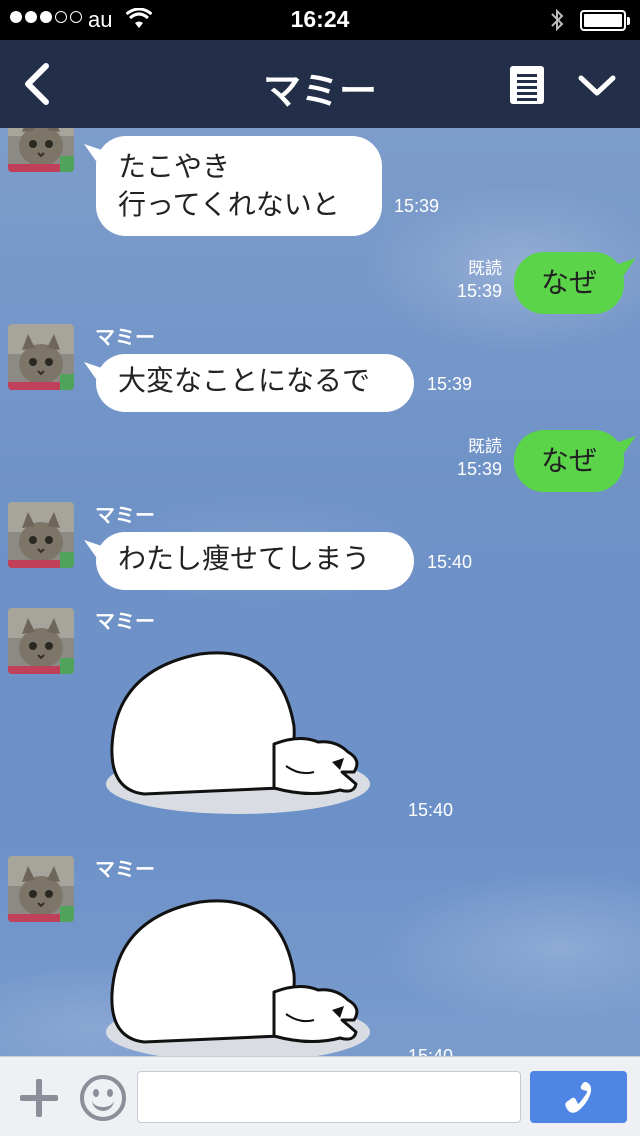 The height and width of the screenshot is (1136, 640). Describe the element at coordinates (103, 1098) in the screenshot. I see `smile-icon` at that location.